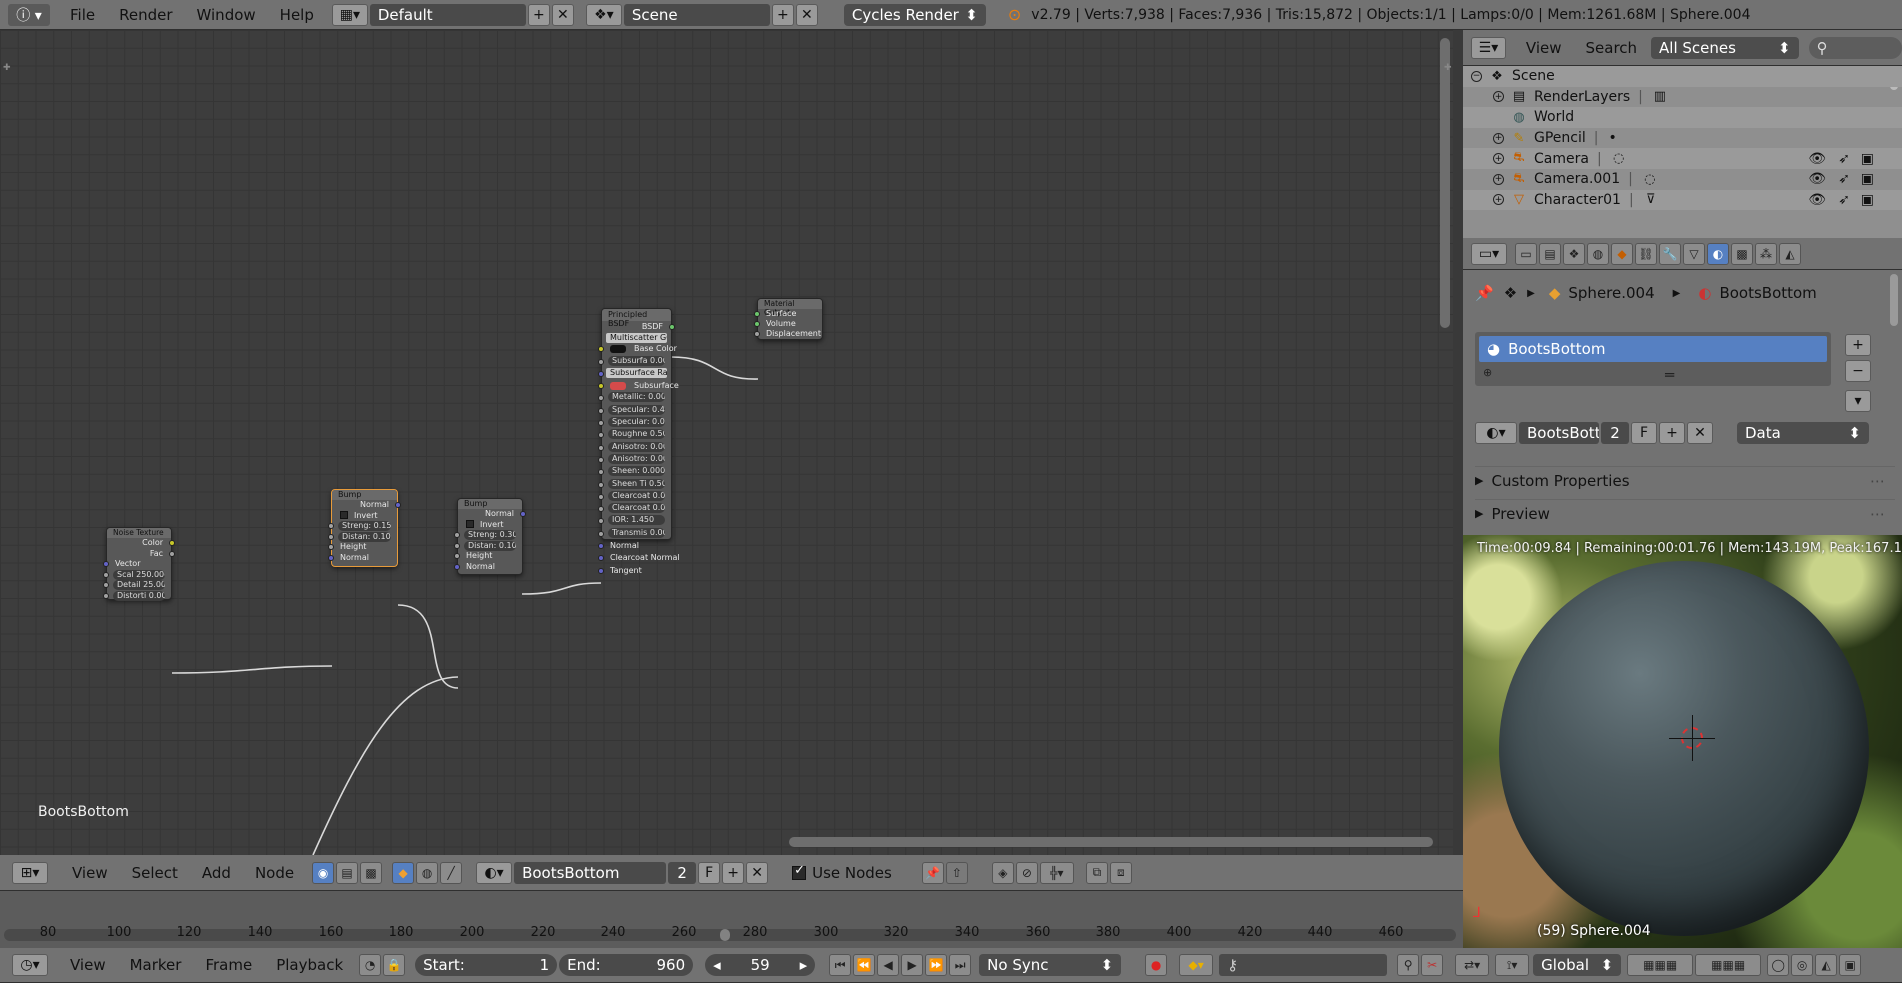 The image size is (1902, 983). What do you see at coordinates (1894, 300) in the screenshot?
I see `properties-scrollbar` at bounding box center [1894, 300].